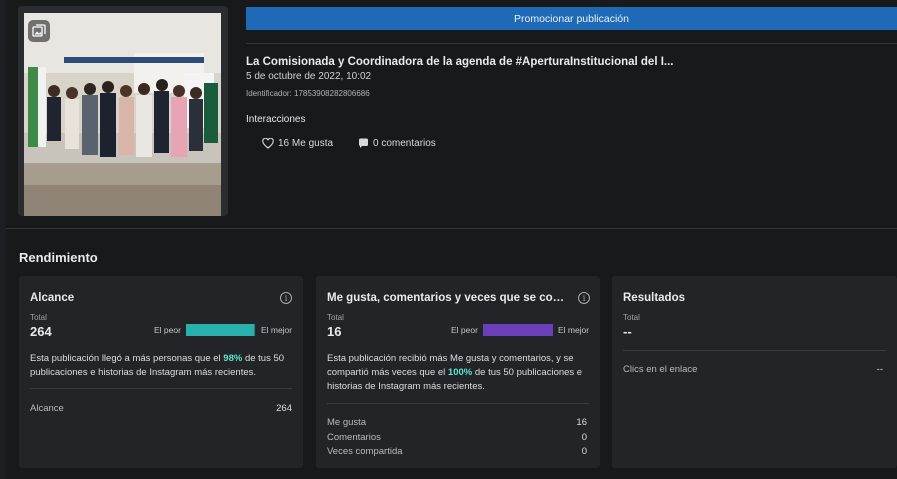 Image resolution: width=897 pixels, height=479 pixels. Describe the element at coordinates (308, 93) in the screenshot. I see `post-identifier: Identificador: 17853908282806686` at that location.